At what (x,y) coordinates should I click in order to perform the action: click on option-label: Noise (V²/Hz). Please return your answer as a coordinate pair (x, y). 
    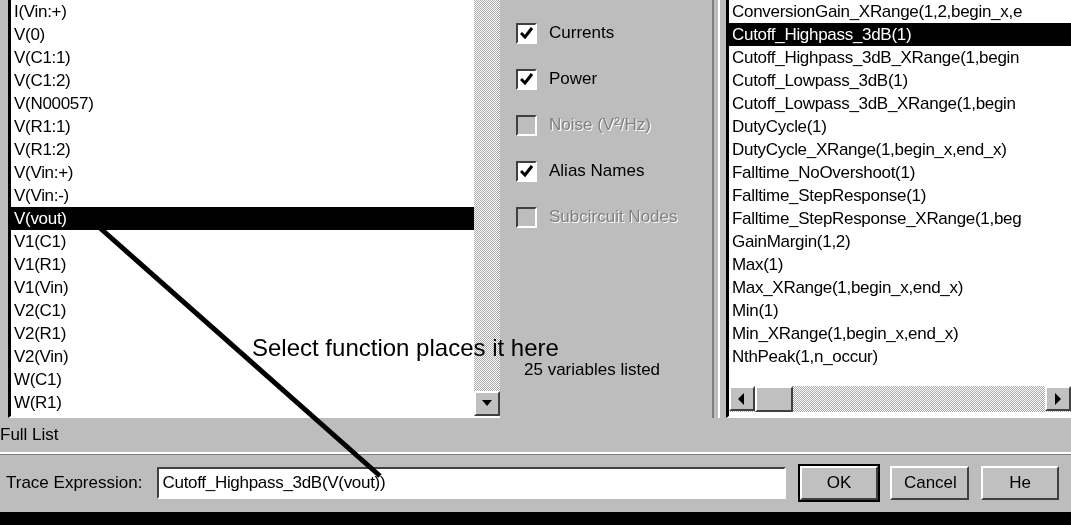
    Looking at the image, I should click on (600, 125).